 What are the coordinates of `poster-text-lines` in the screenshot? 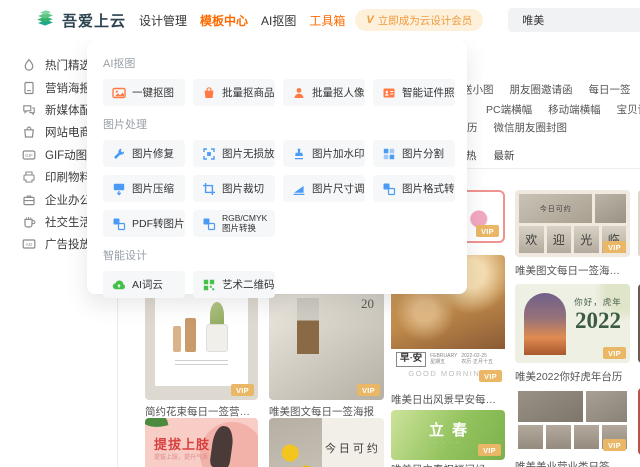 It's located at (201, 363).